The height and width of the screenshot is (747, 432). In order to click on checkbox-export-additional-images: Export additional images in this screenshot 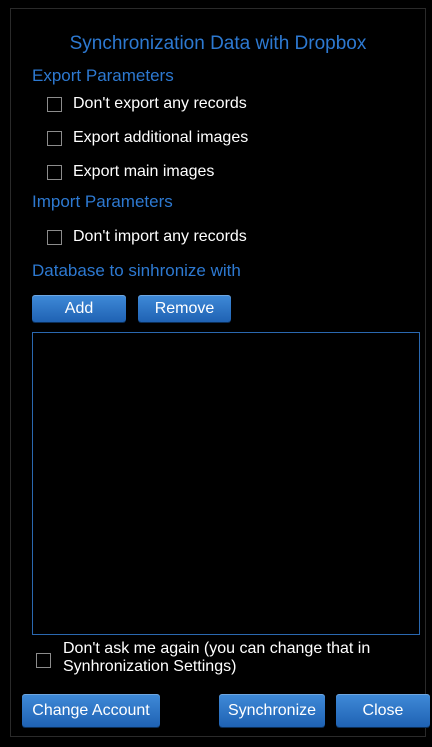, I will do `click(147, 138)`.